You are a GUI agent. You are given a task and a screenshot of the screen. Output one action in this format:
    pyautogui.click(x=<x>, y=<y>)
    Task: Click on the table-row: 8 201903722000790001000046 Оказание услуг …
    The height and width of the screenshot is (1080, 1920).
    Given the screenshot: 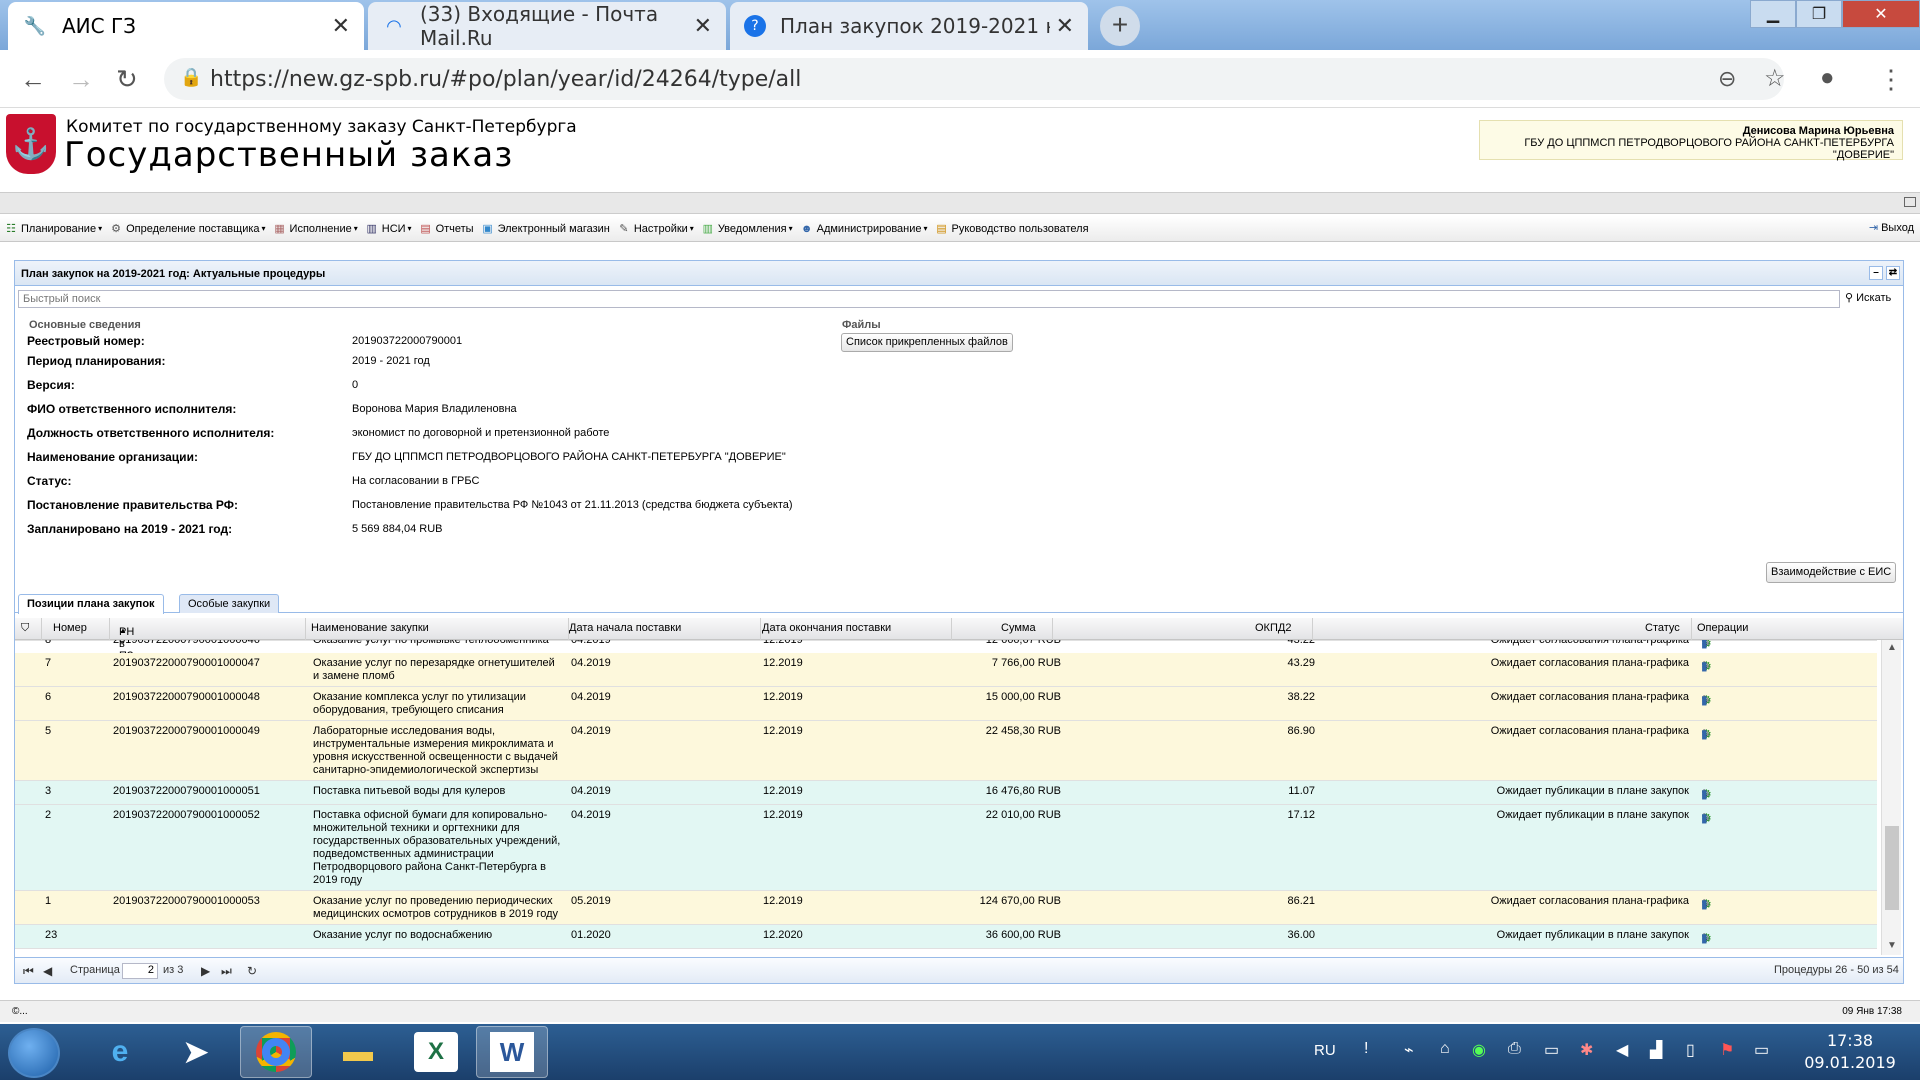 What is the action you would take?
    pyautogui.click(x=946, y=645)
    